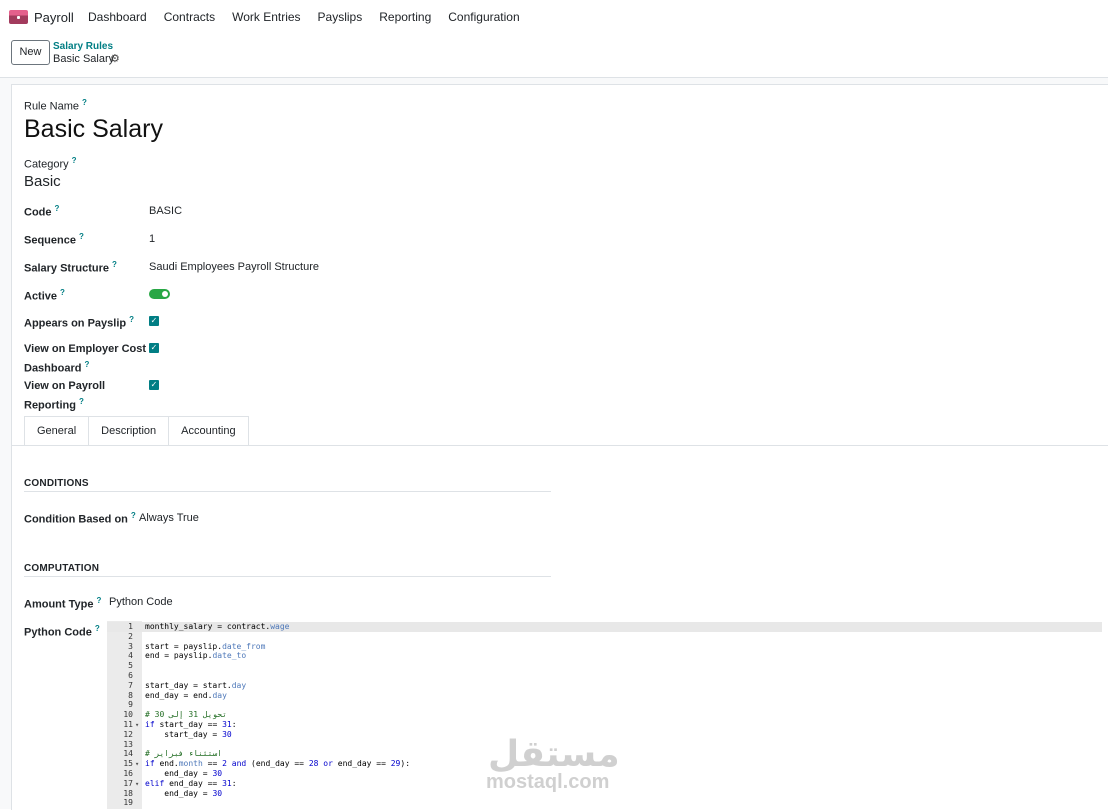  What do you see at coordinates (128, 734) in the screenshot?
I see `line-number: 12` at bounding box center [128, 734].